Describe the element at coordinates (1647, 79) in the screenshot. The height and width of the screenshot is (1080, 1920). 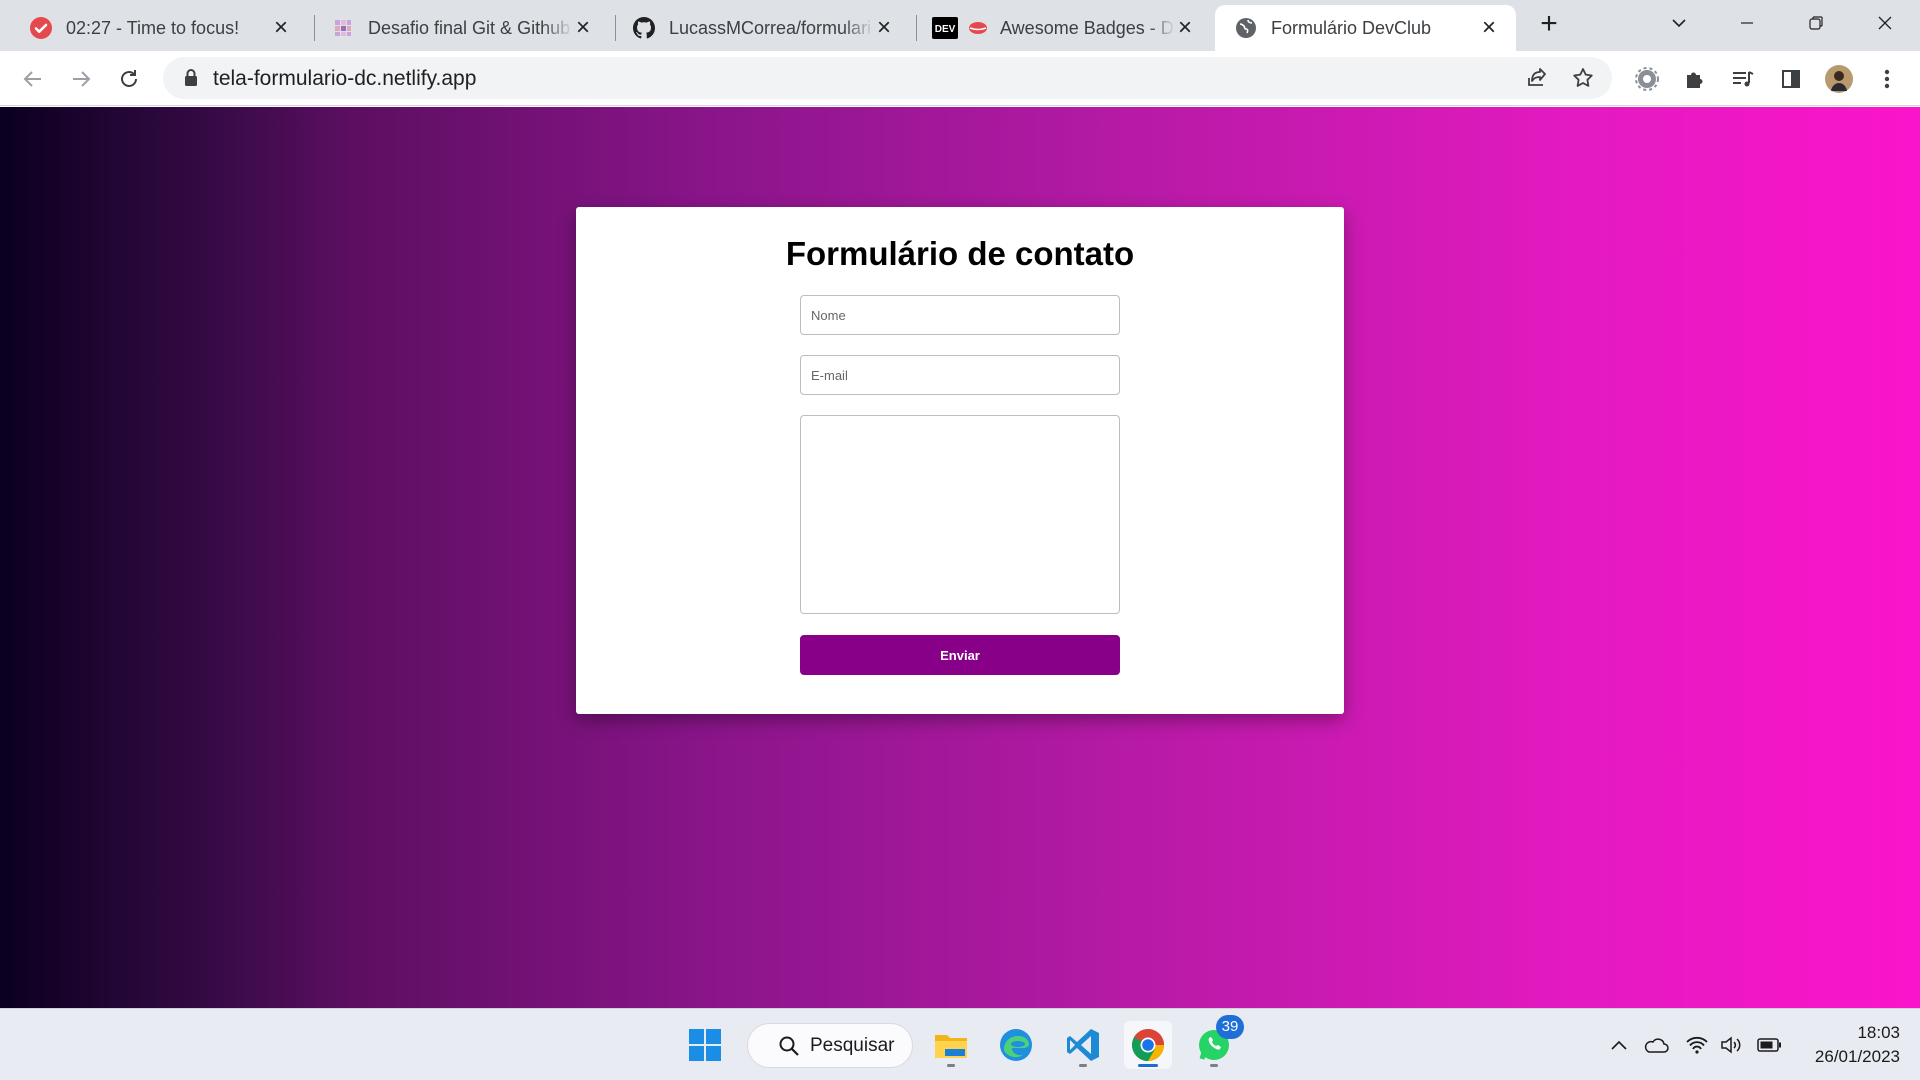
I see `extension-gear-icon` at that location.